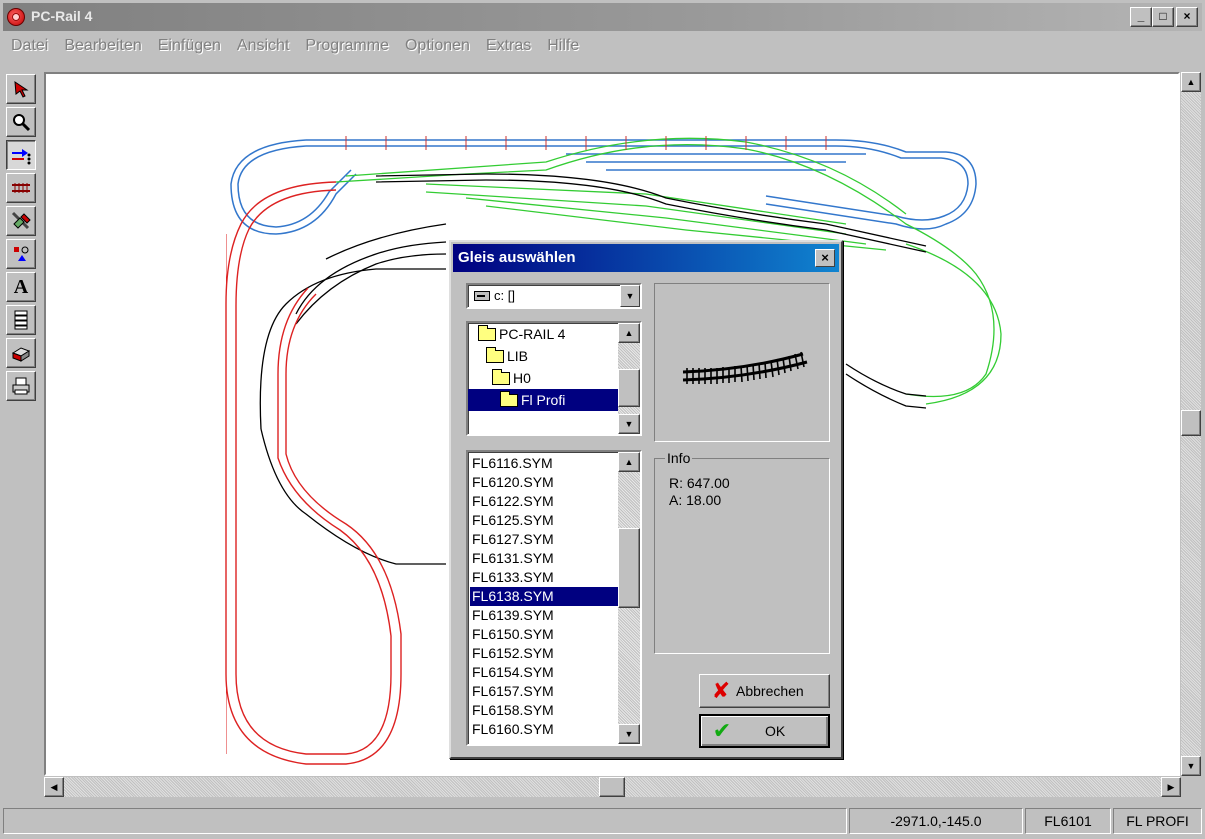  I want to click on scroll-right-button: ▶, so click(1171, 787).